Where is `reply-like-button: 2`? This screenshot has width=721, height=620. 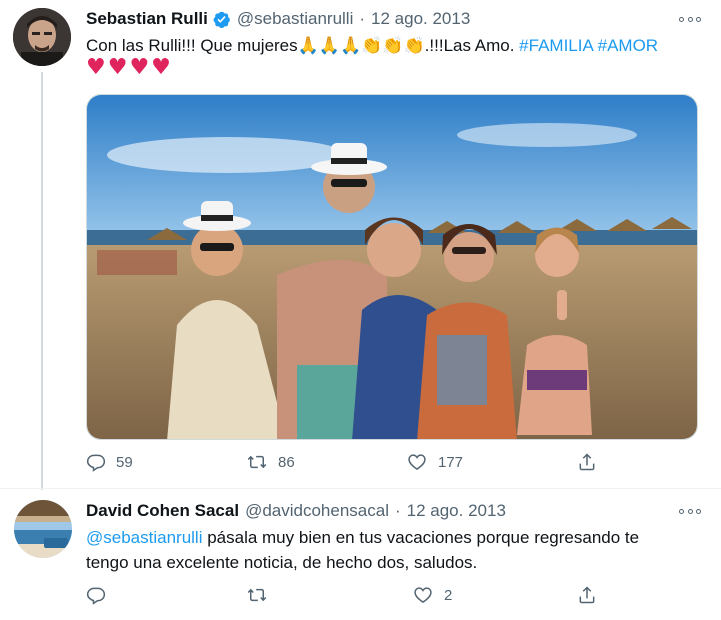 reply-like-button: 2 is located at coordinates (432, 595).